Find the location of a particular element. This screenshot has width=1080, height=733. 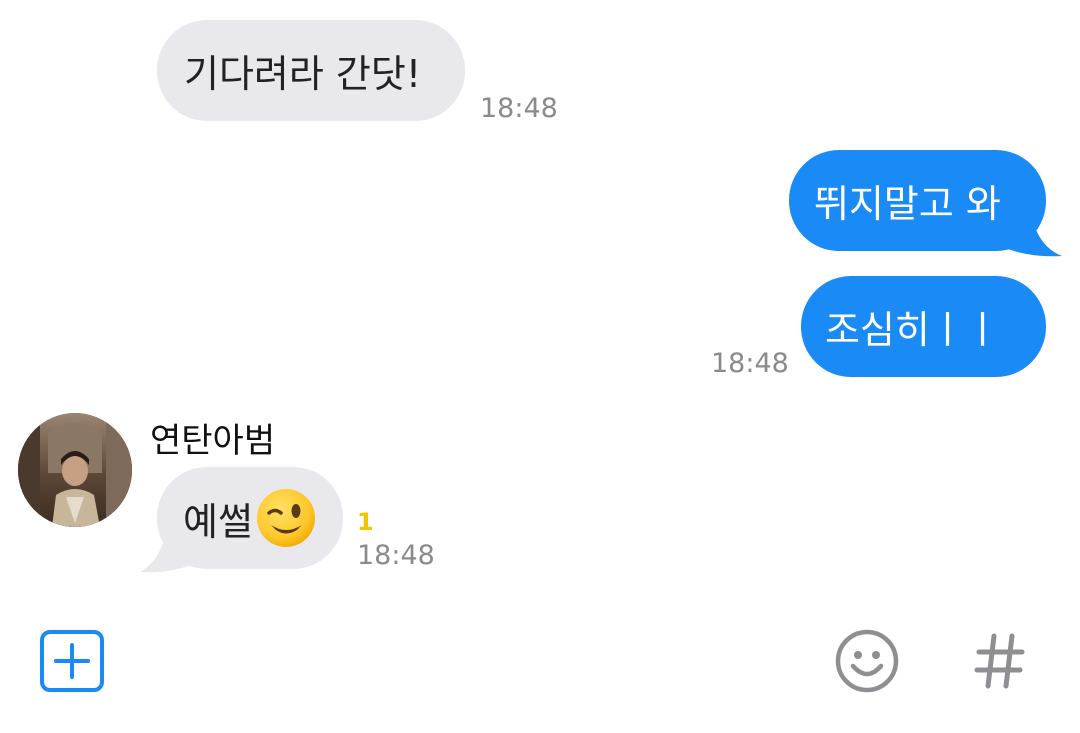

hash-icon is located at coordinates (999, 661).